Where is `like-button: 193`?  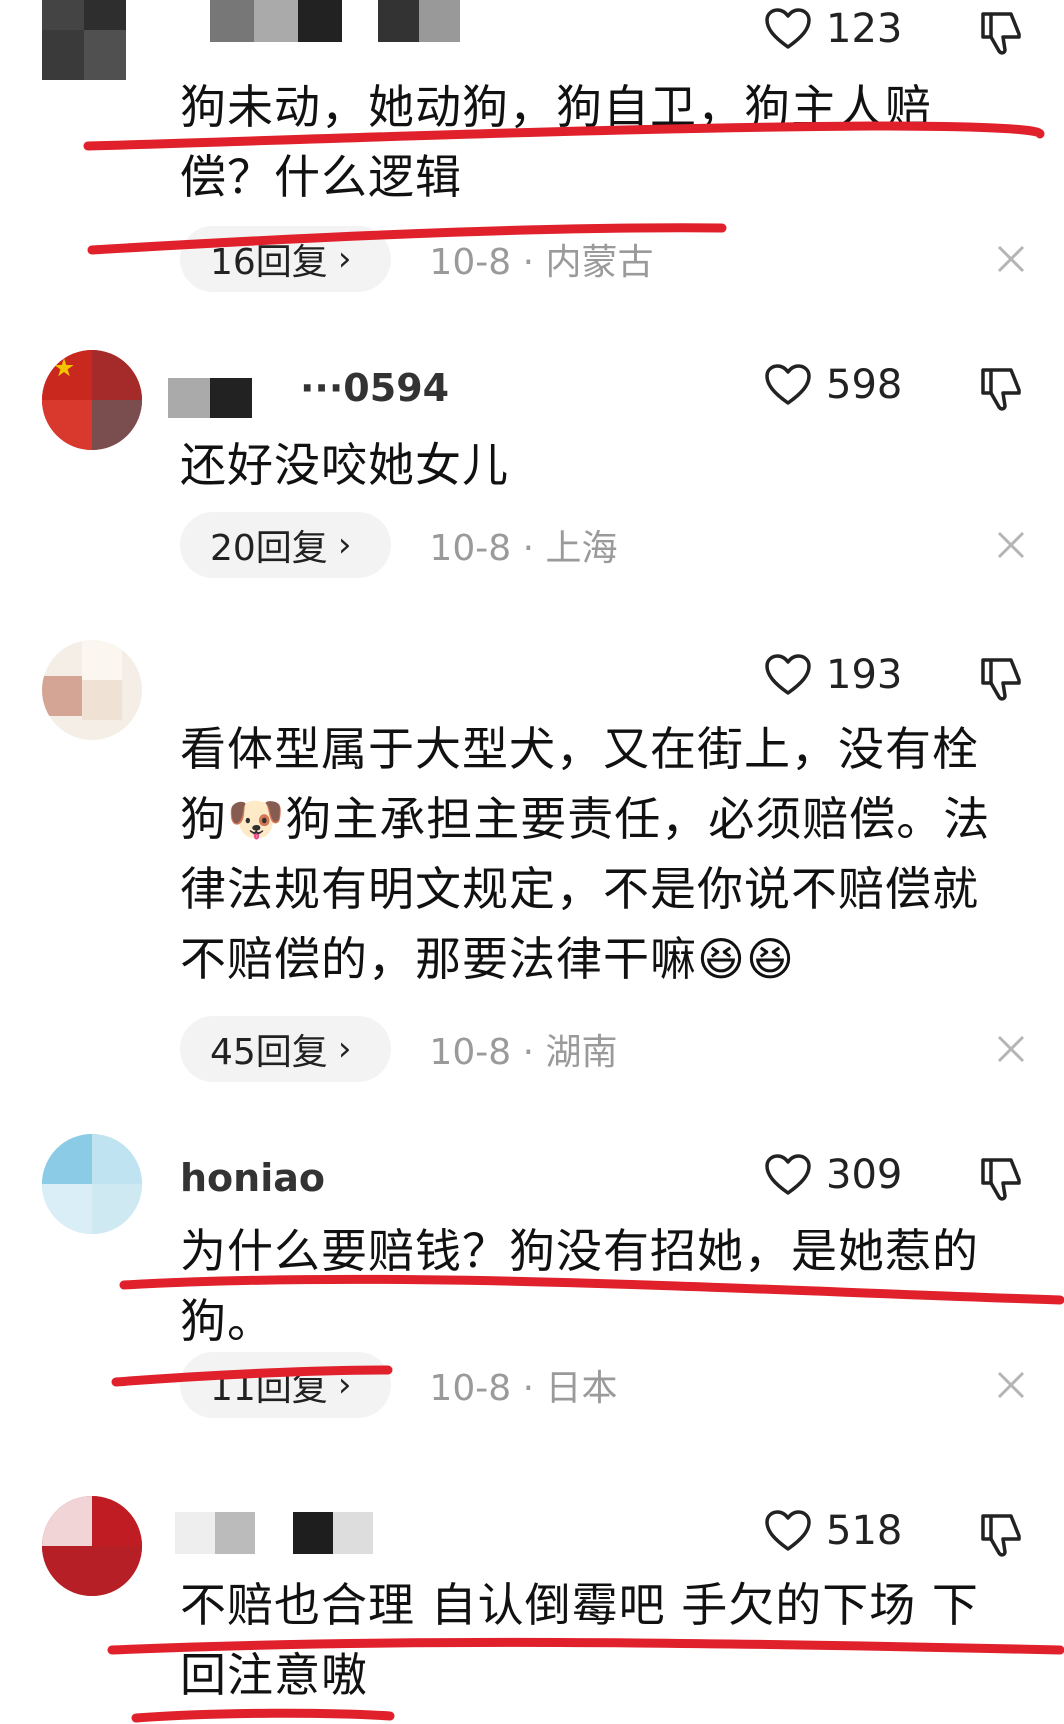
like-button: 193 is located at coordinates (833, 675).